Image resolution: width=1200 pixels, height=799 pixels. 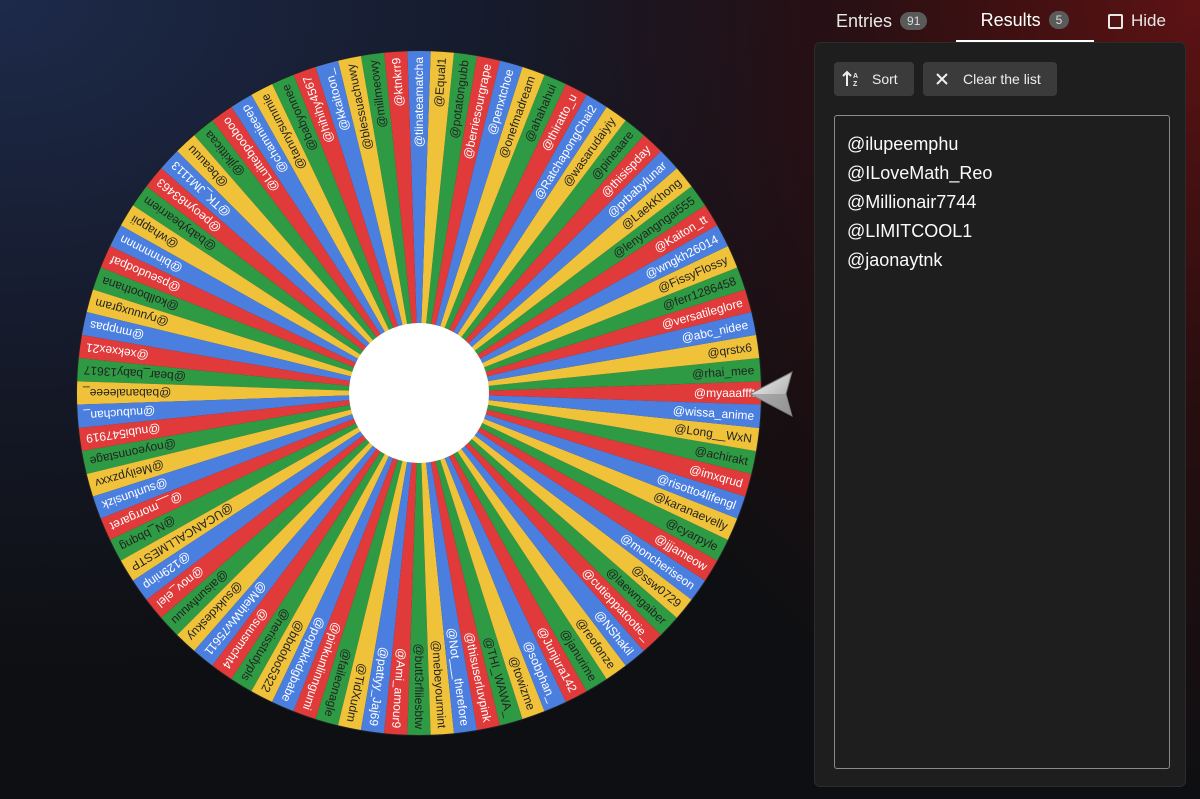 What do you see at coordinates (419, 393) in the screenshot?
I see `wheel-center-hub` at bounding box center [419, 393].